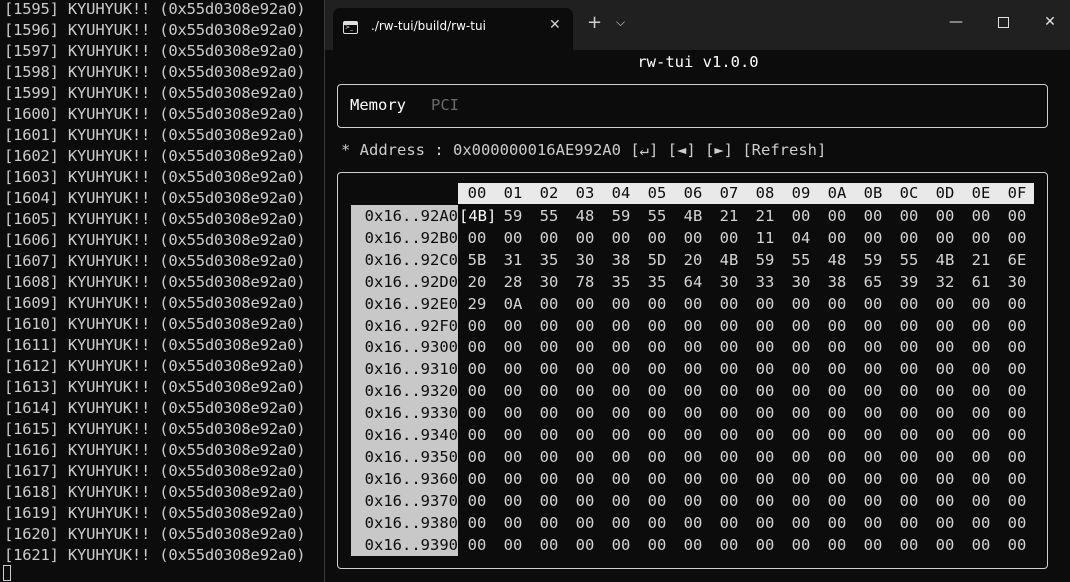 This screenshot has width=1070, height=582. I want to click on address-input: 0x000000016AE992A0, so click(537, 150).